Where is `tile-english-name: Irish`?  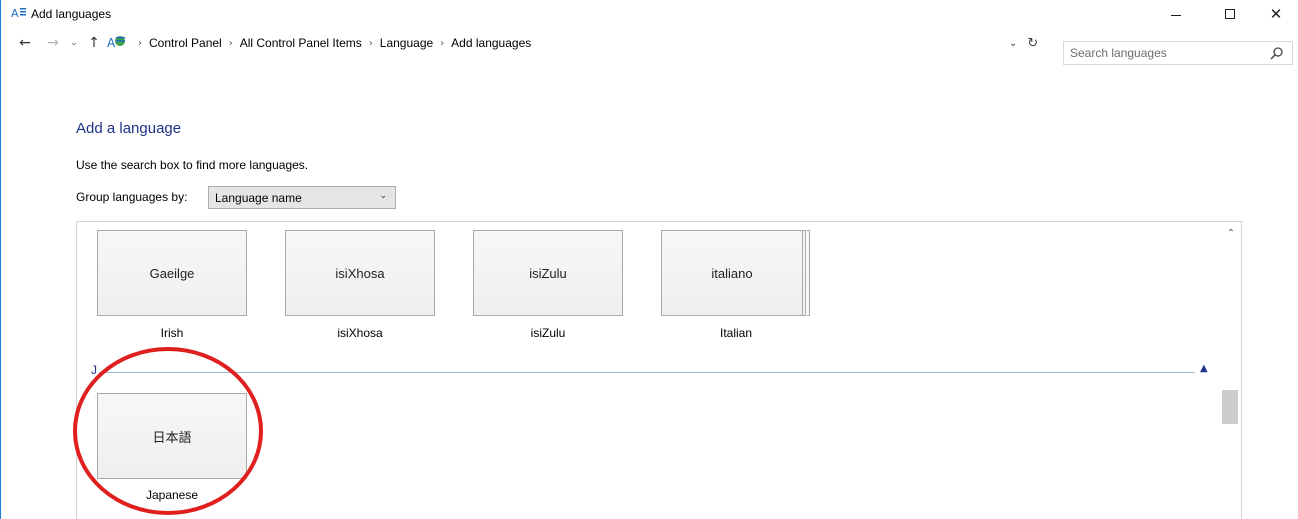
tile-english-name: Irish is located at coordinates (172, 333).